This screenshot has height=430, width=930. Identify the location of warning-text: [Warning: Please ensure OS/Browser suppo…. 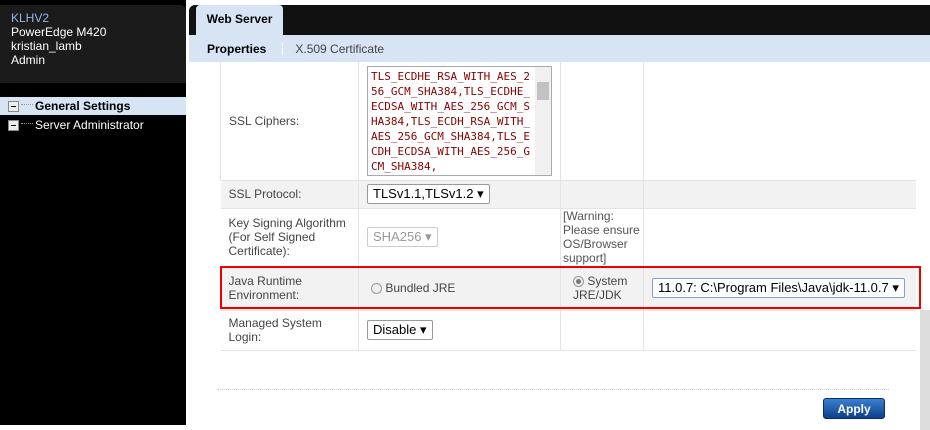
(602, 237).